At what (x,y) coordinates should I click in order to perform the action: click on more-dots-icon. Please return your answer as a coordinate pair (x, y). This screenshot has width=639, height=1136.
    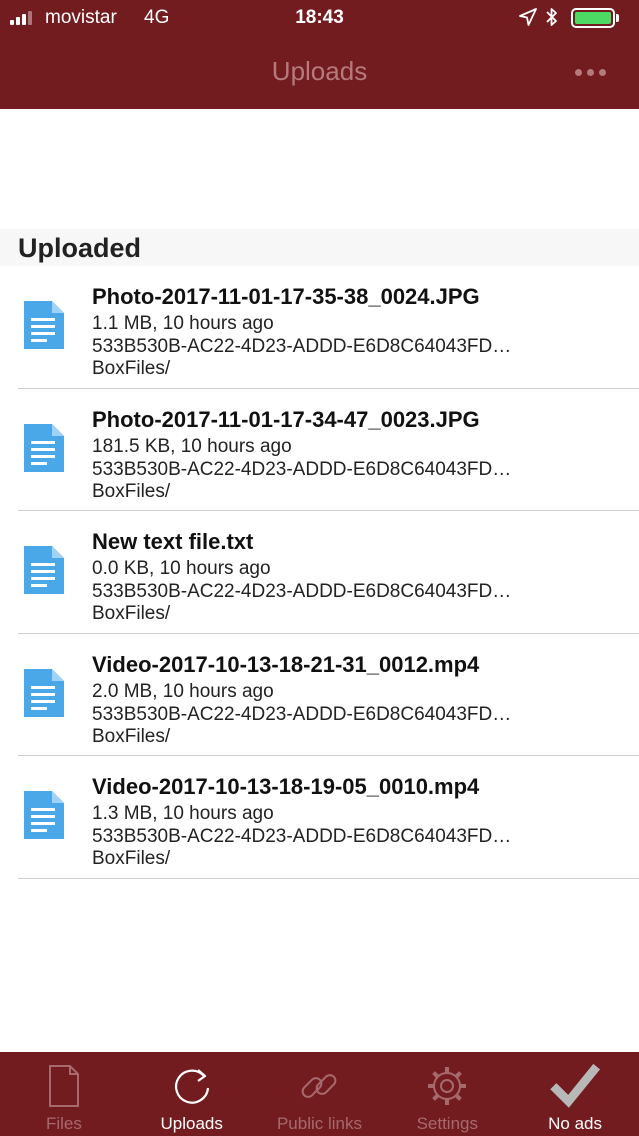
    Looking at the image, I should click on (590, 72).